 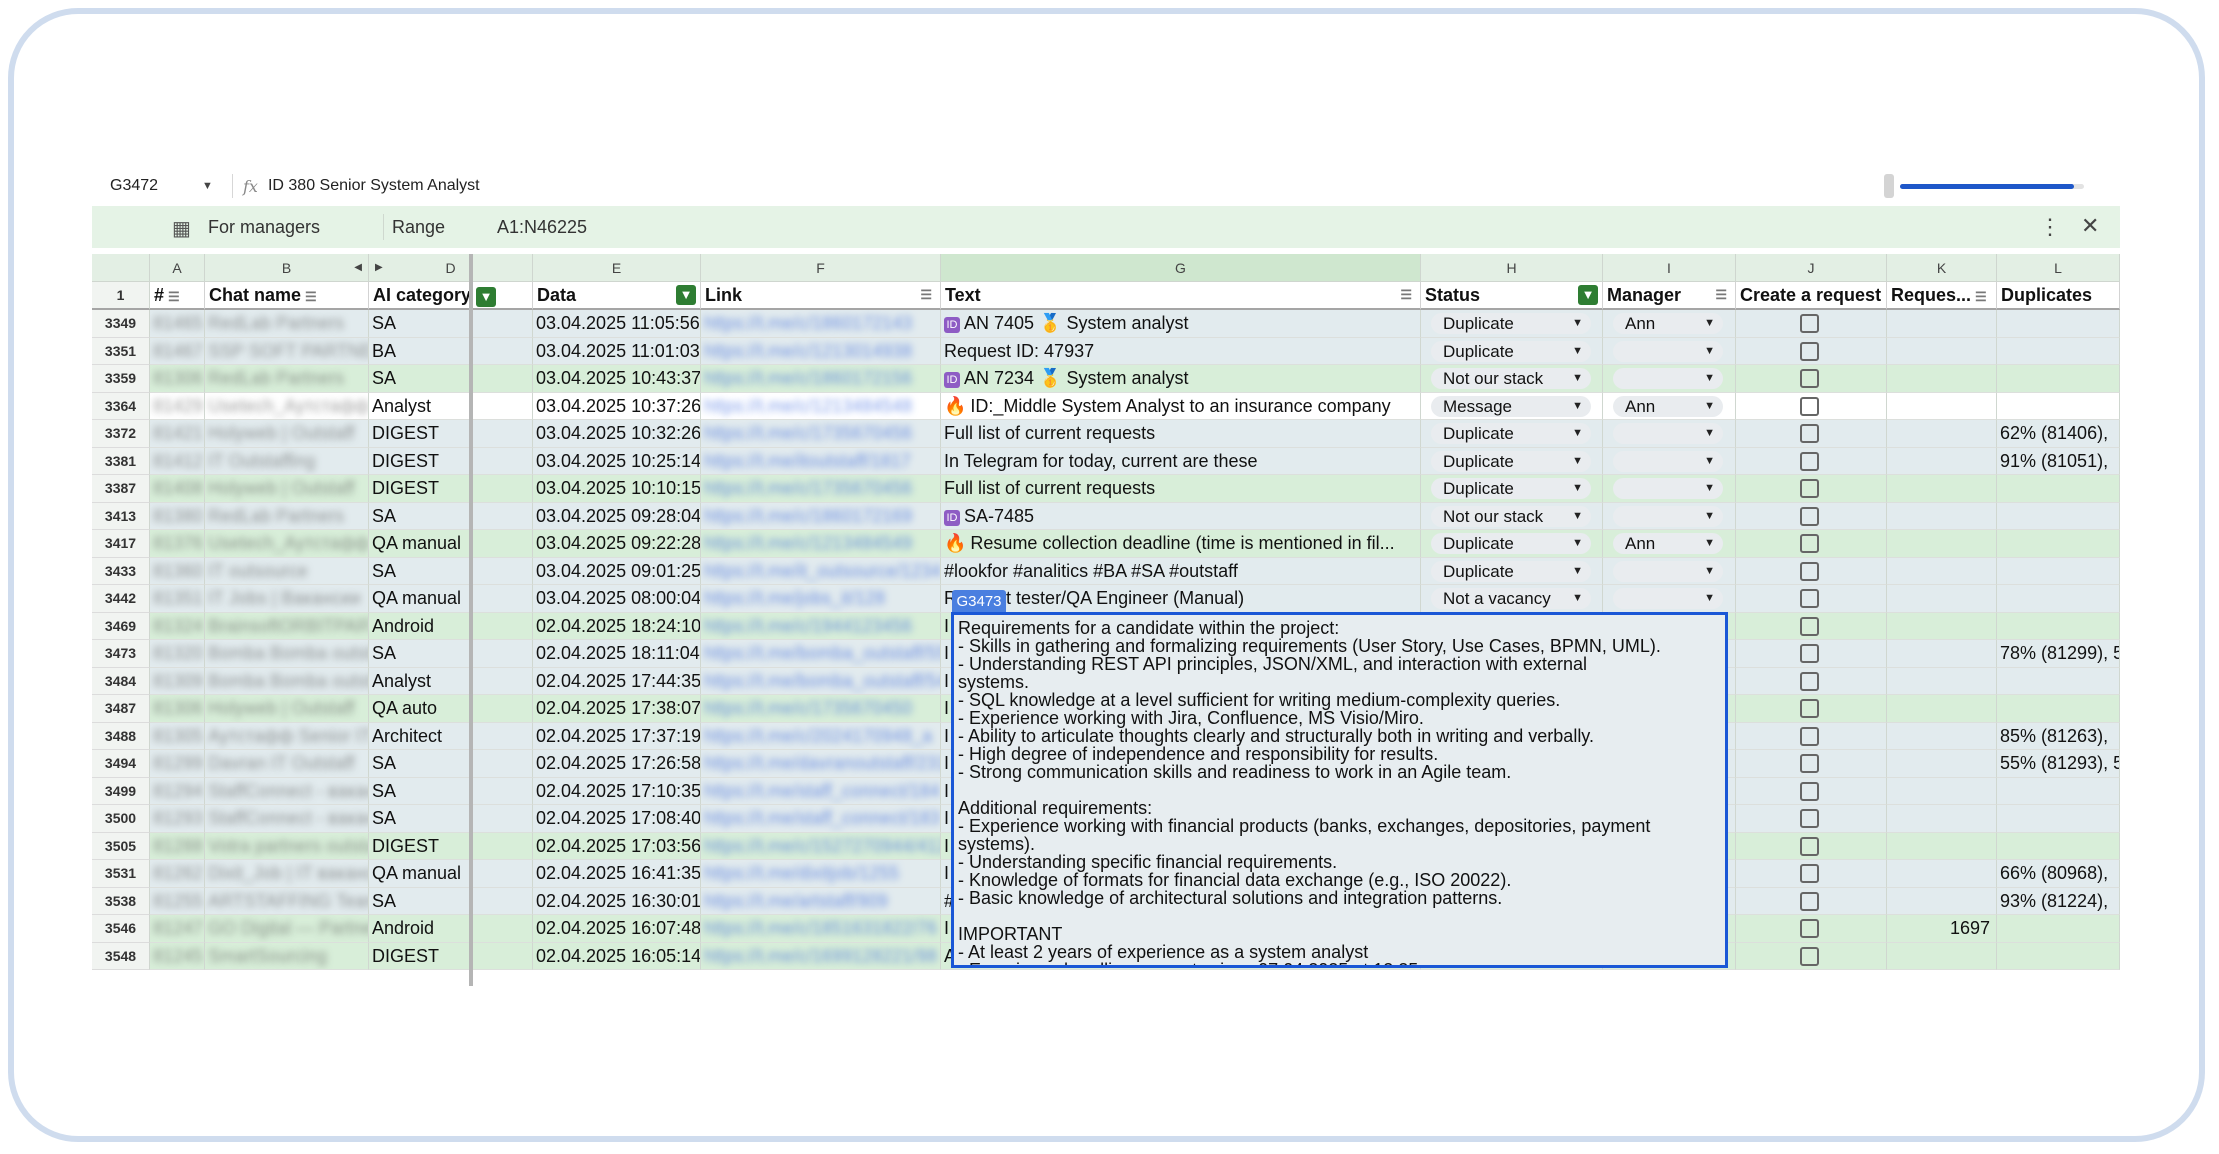 What do you see at coordinates (177, 846) in the screenshot?
I see `cell-id: 81288` at bounding box center [177, 846].